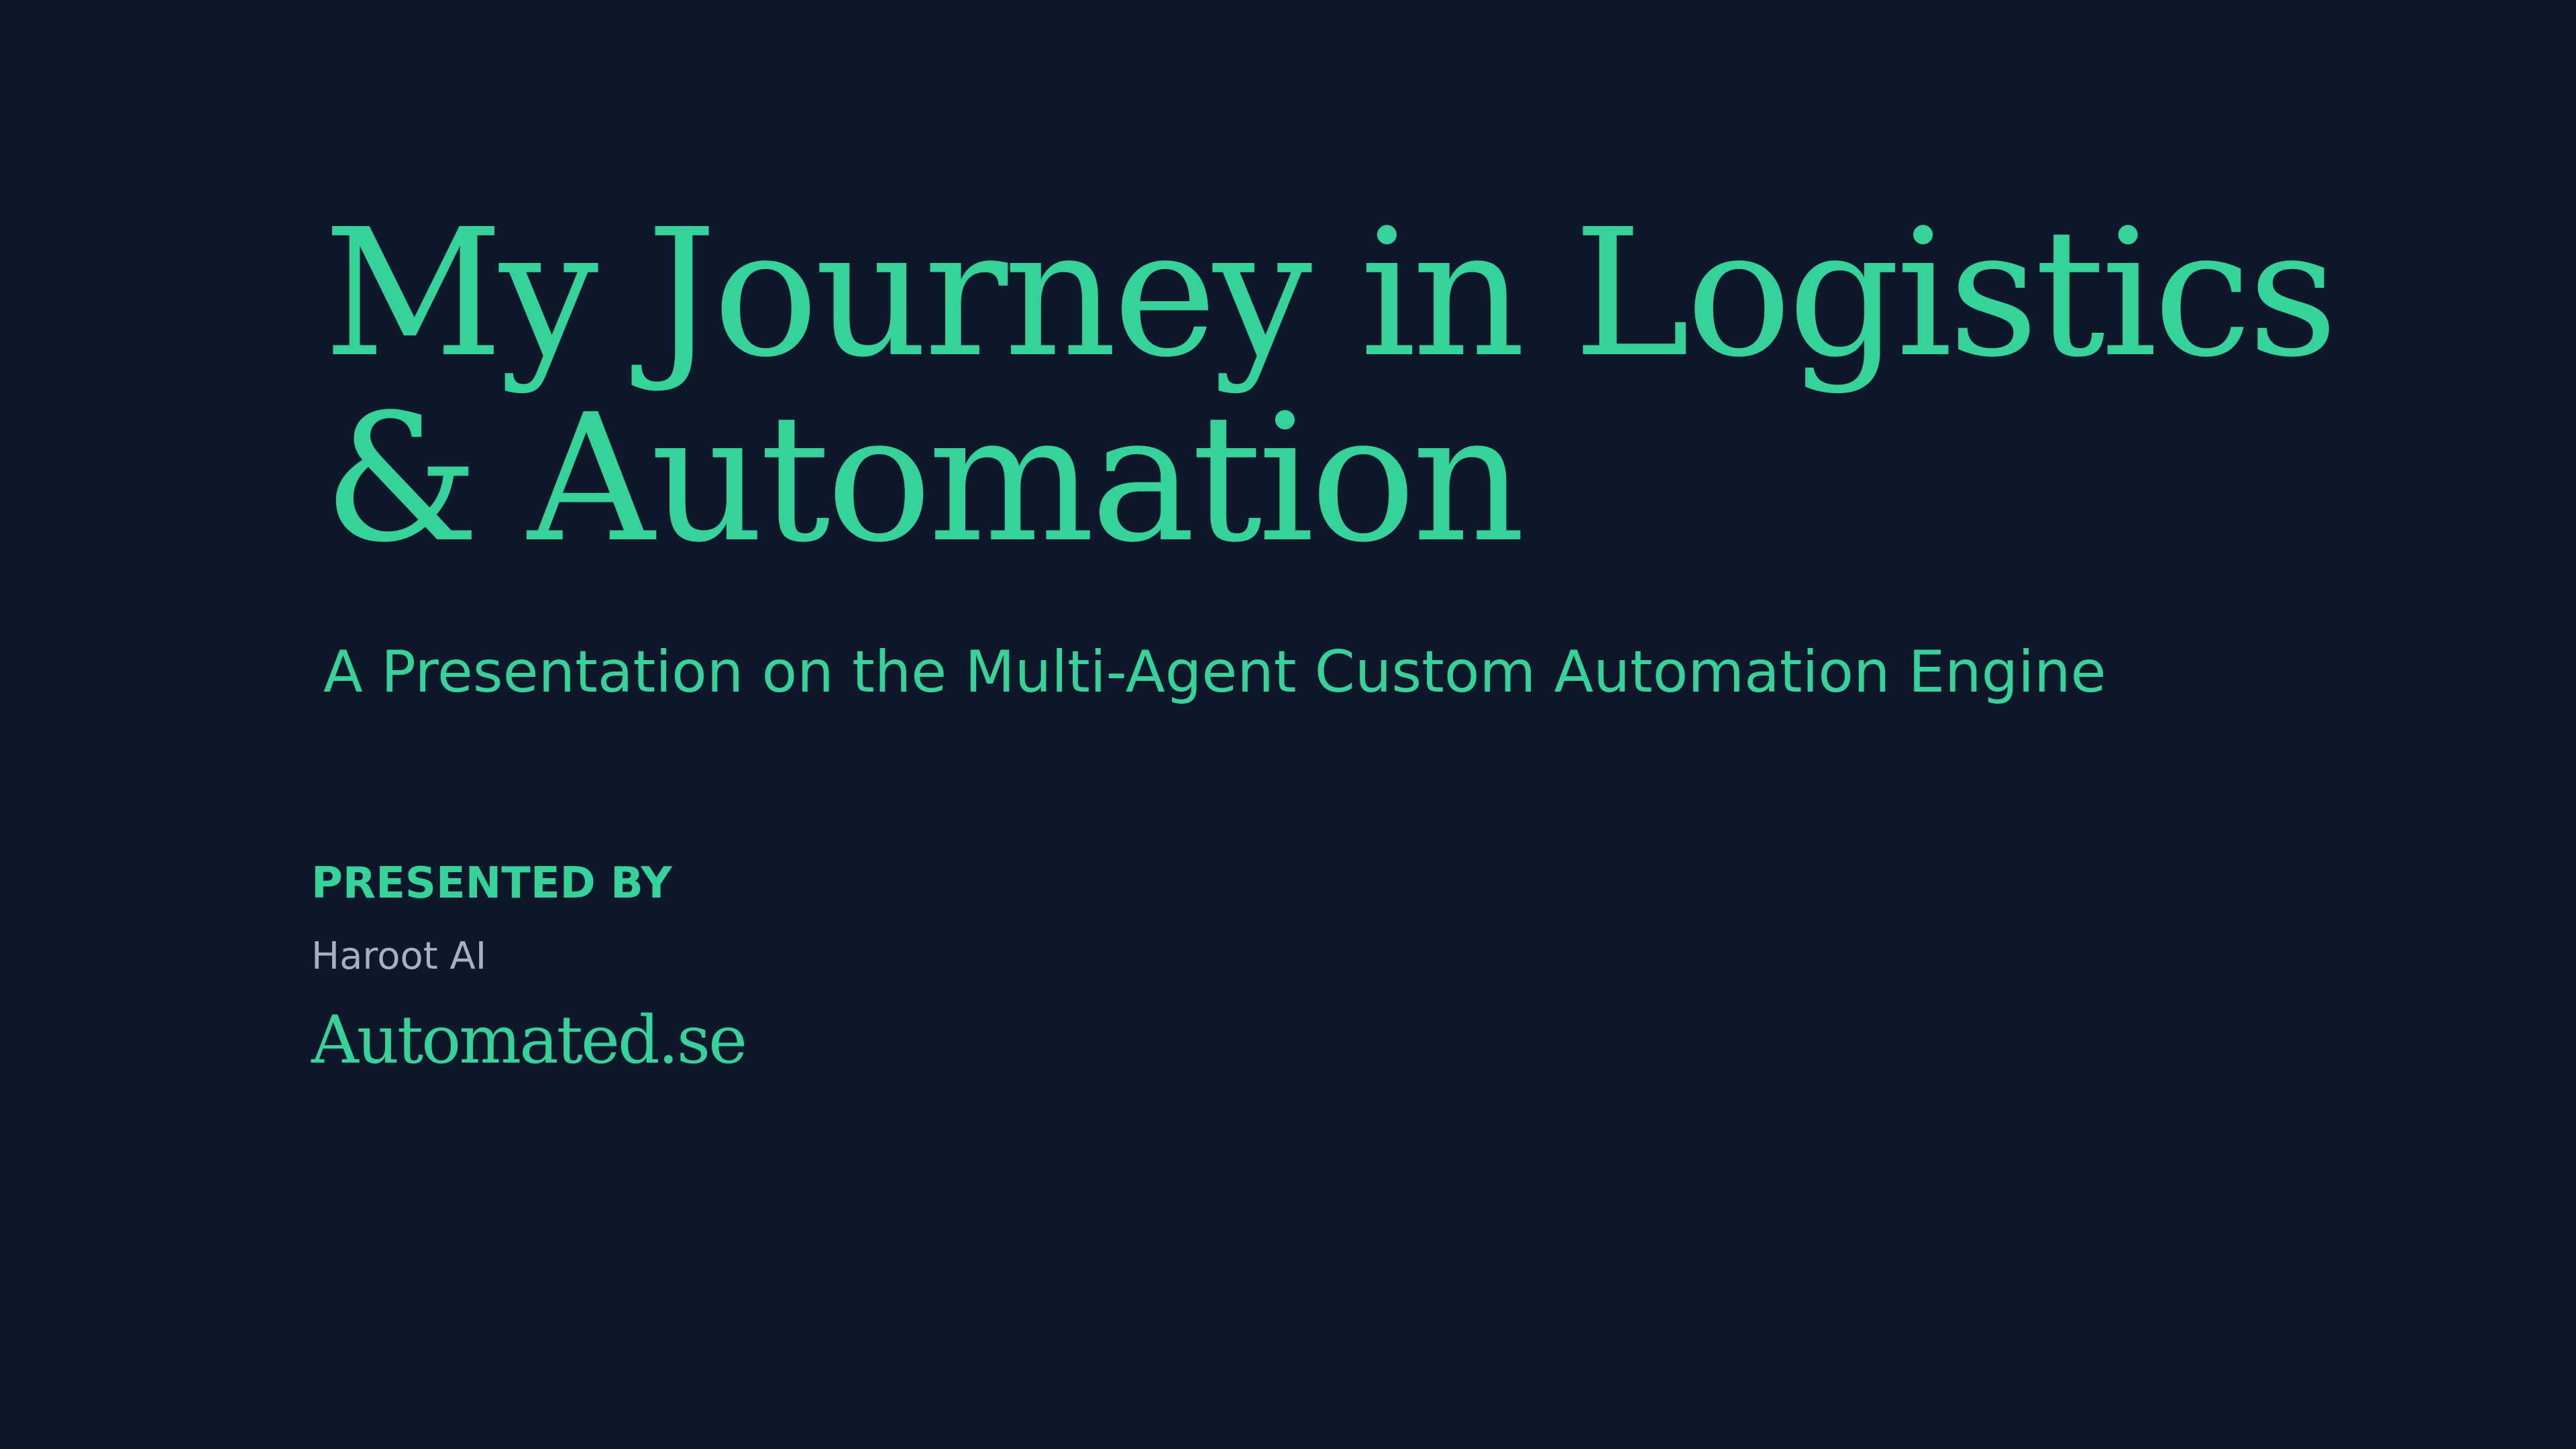 This screenshot has height=1449, width=2576. Describe the element at coordinates (399, 956) in the screenshot. I see `presenter-name: Haroot AI` at that location.